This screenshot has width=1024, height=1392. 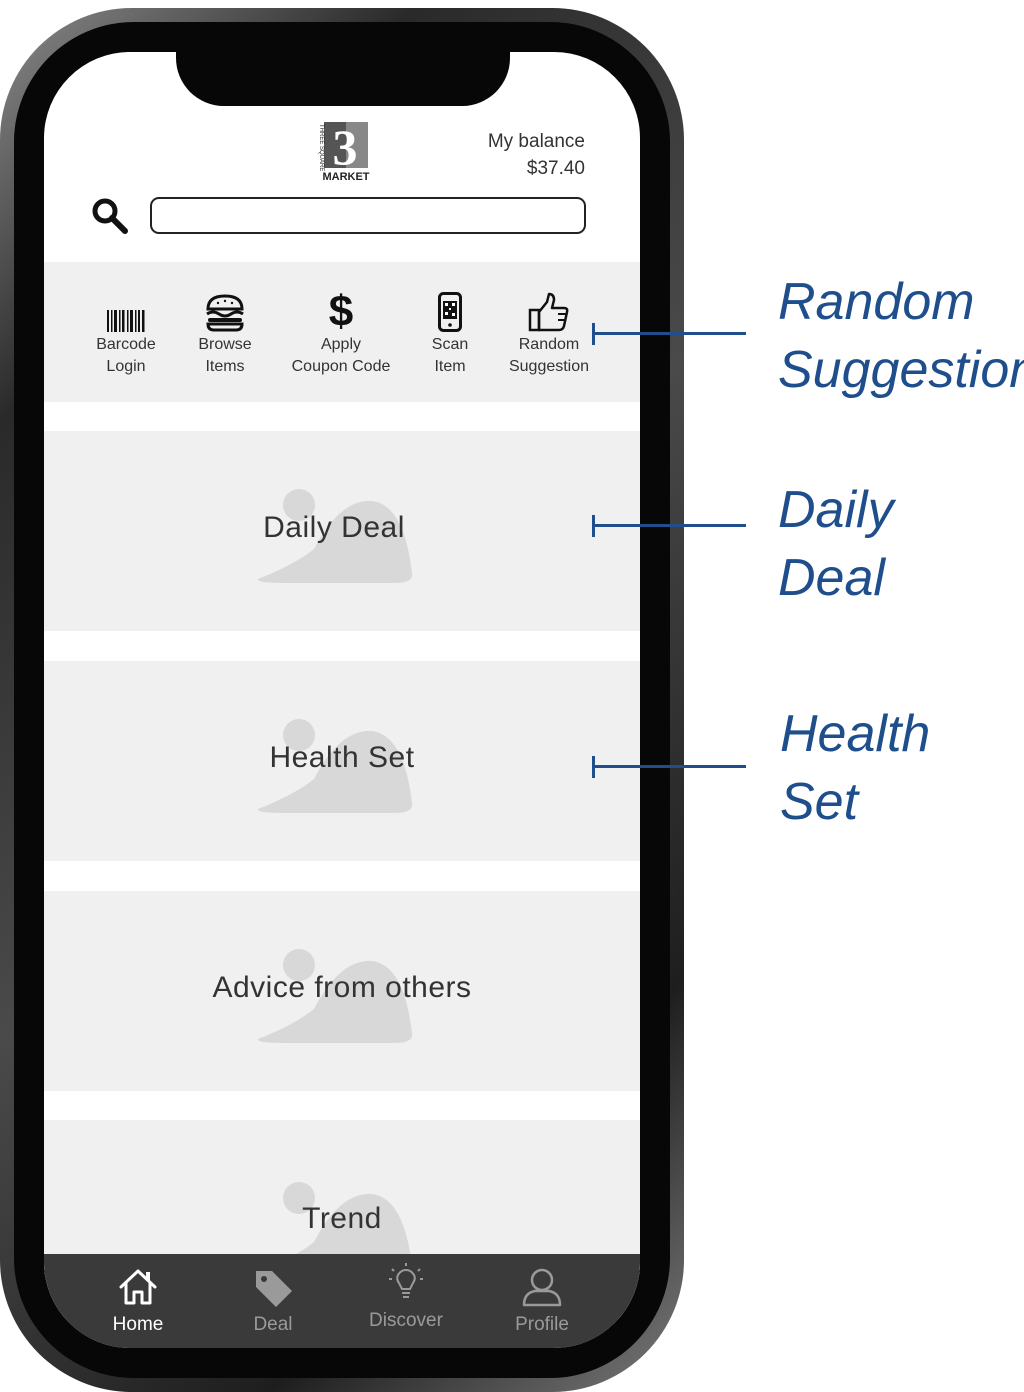 I want to click on annotation-daily-deal: Daily Deal, so click(x=836, y=544).